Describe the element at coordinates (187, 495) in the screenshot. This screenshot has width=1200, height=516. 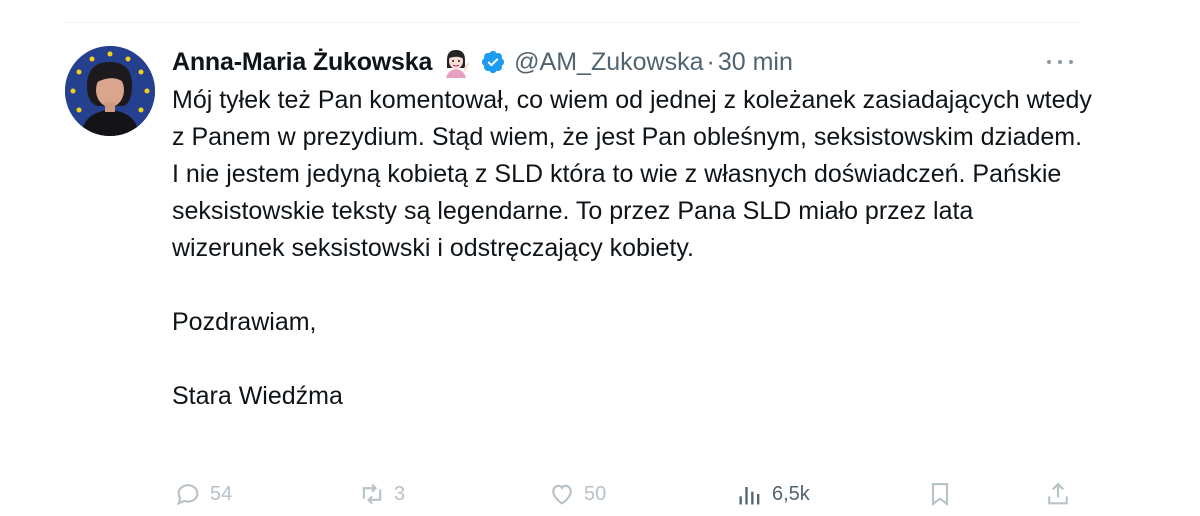
I see `reply-icon` at that location.